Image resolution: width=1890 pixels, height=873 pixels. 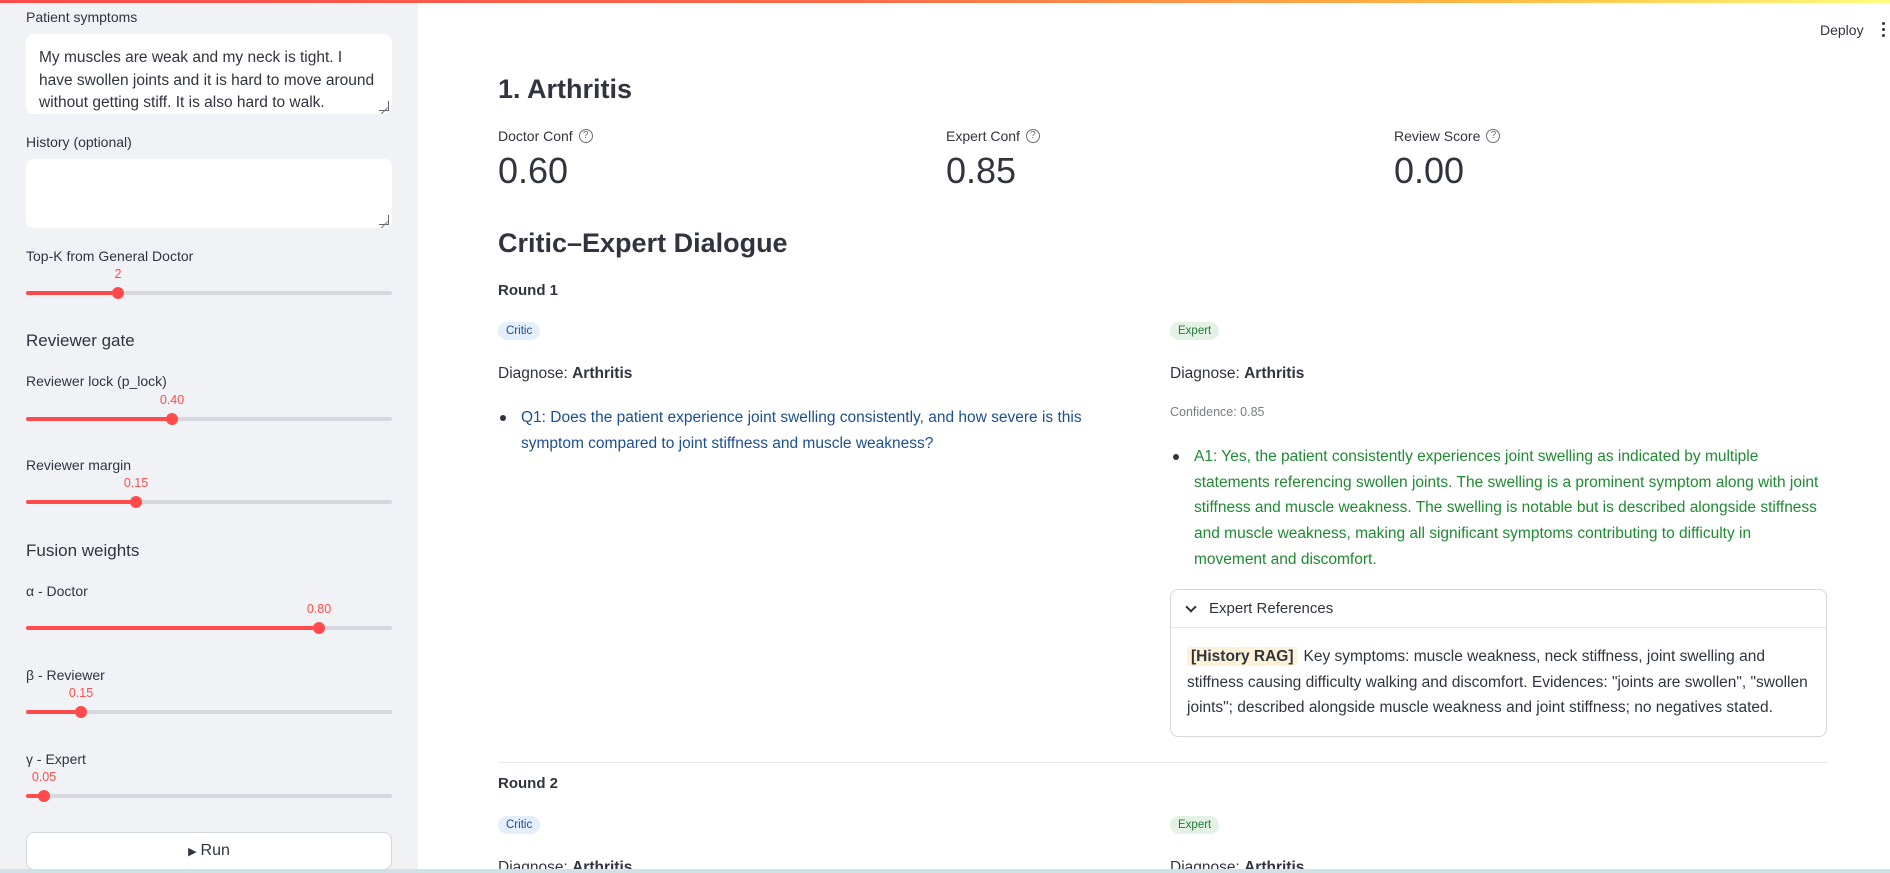 I want to click on round-divider, so click(x=1162, y=762).